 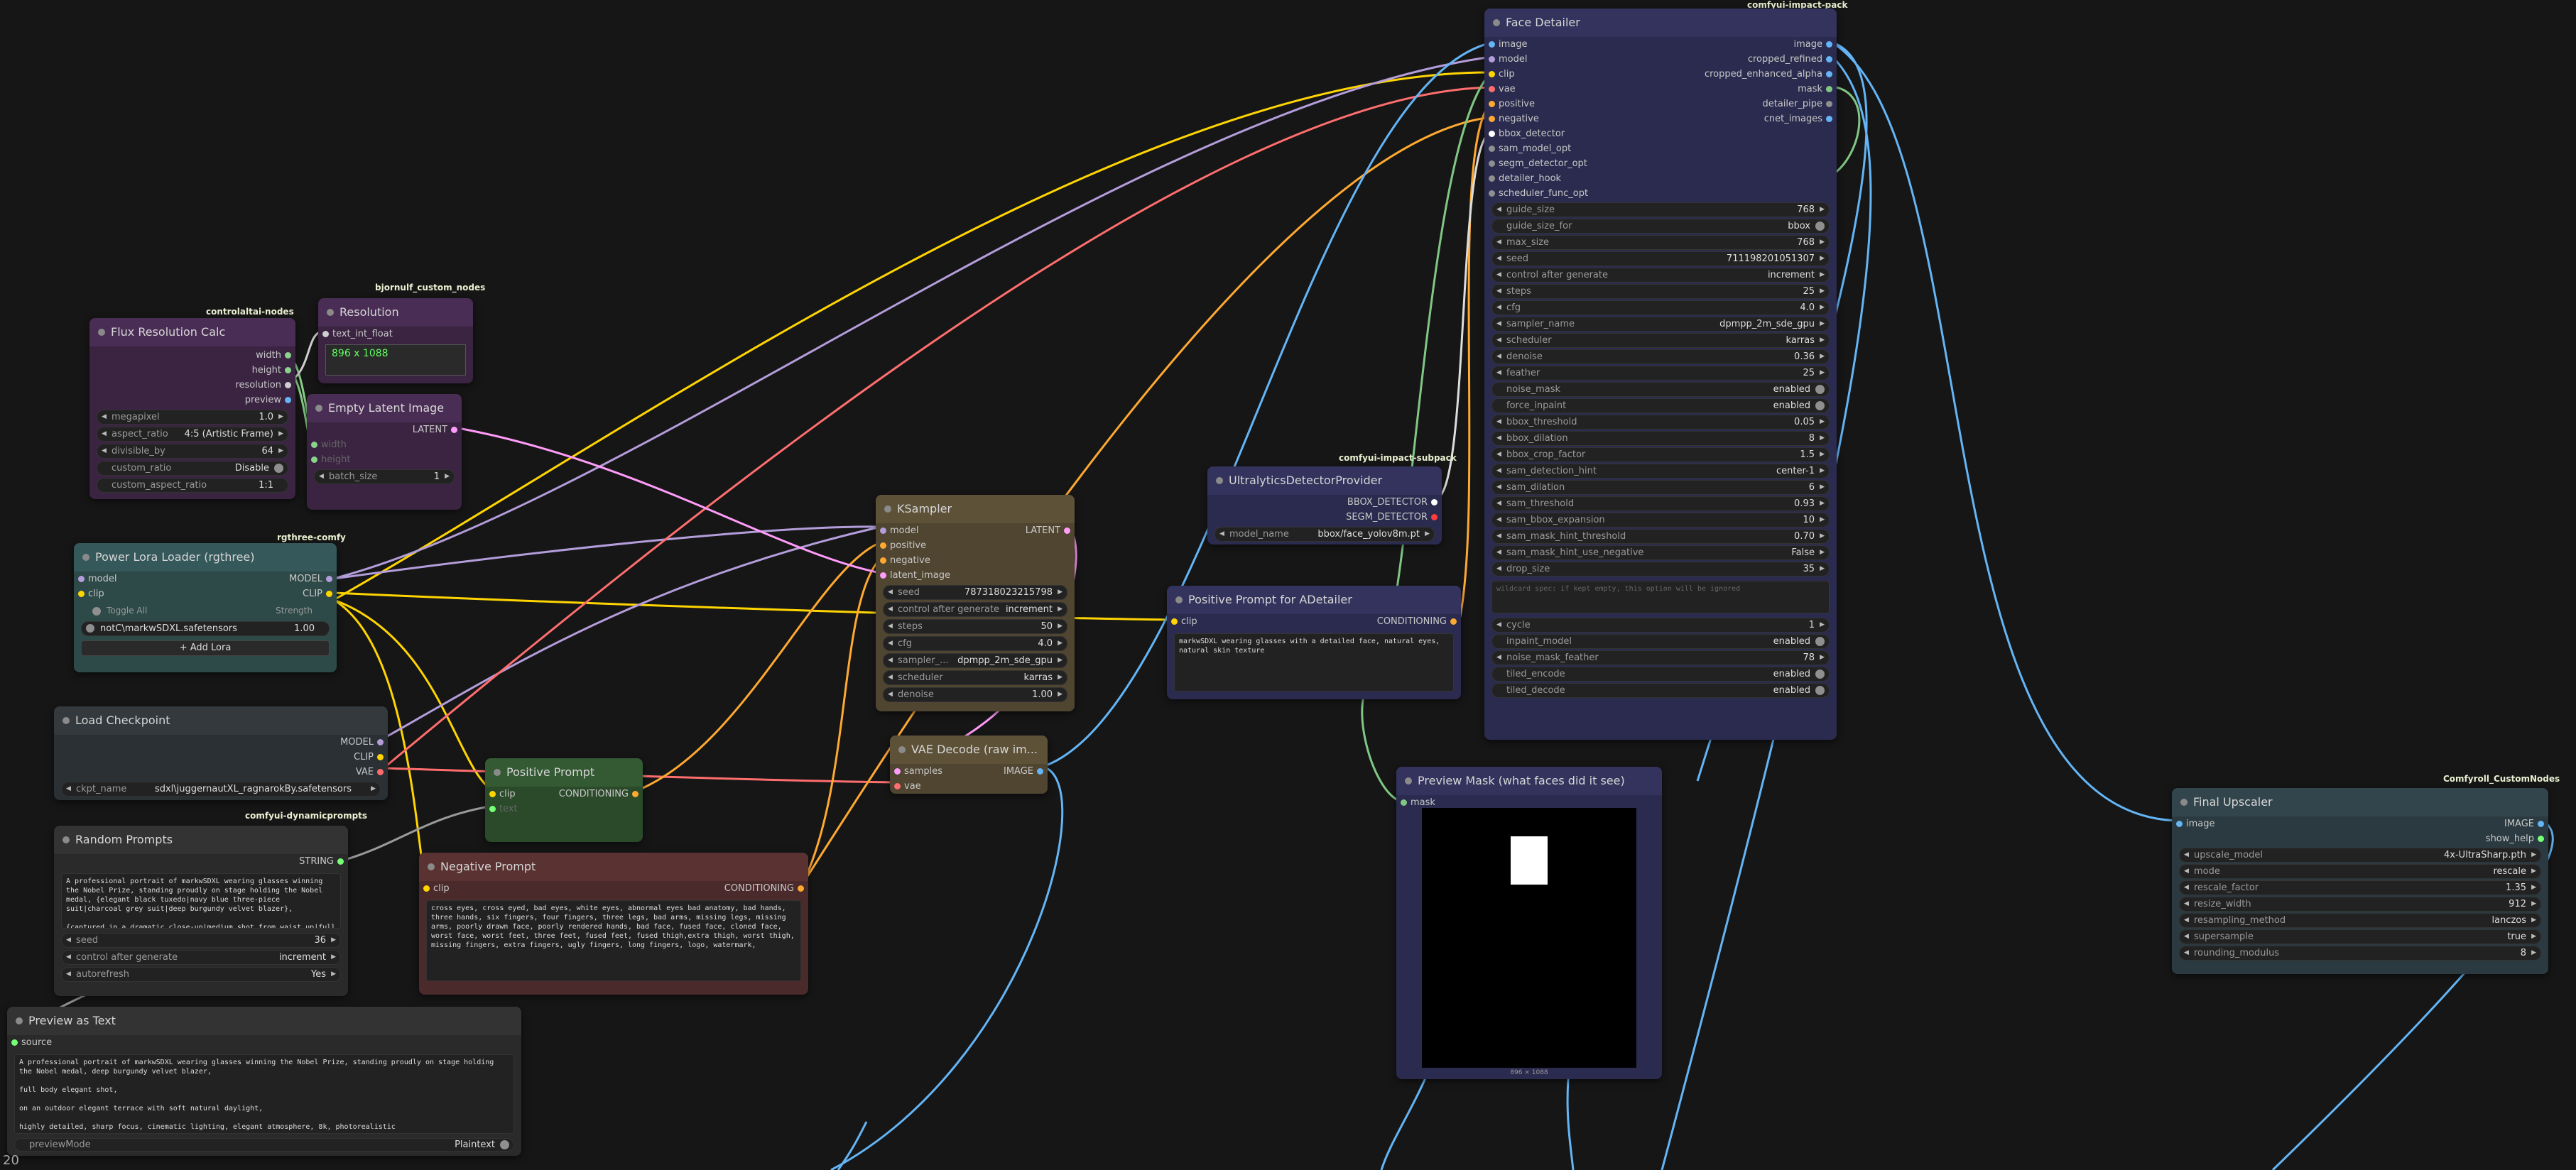 What do you see at coordinates (1661, 258) in the screenshot?
I see `widget-seed: seed 711198201051307` at bounding box center [1661, 258].